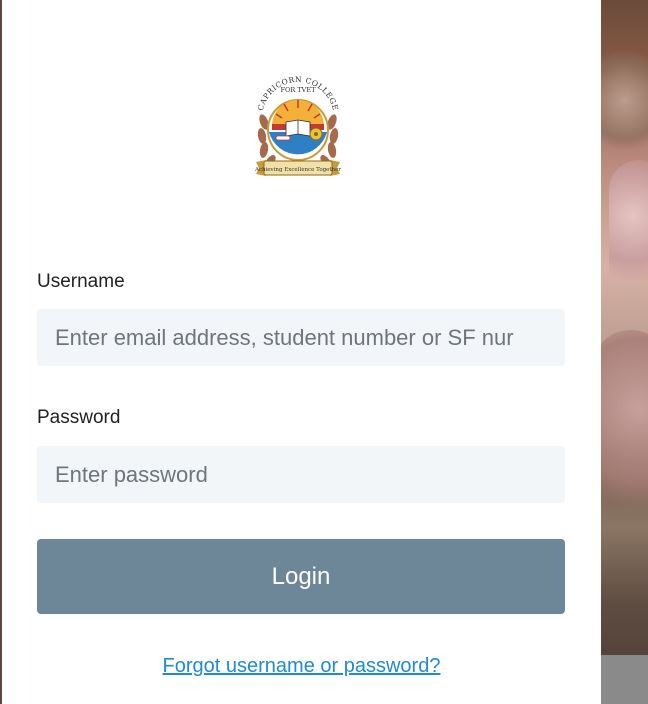 Image resolution: width=648 pixels, height=704 pixels. I want to click on username-input, so click(301, 337).